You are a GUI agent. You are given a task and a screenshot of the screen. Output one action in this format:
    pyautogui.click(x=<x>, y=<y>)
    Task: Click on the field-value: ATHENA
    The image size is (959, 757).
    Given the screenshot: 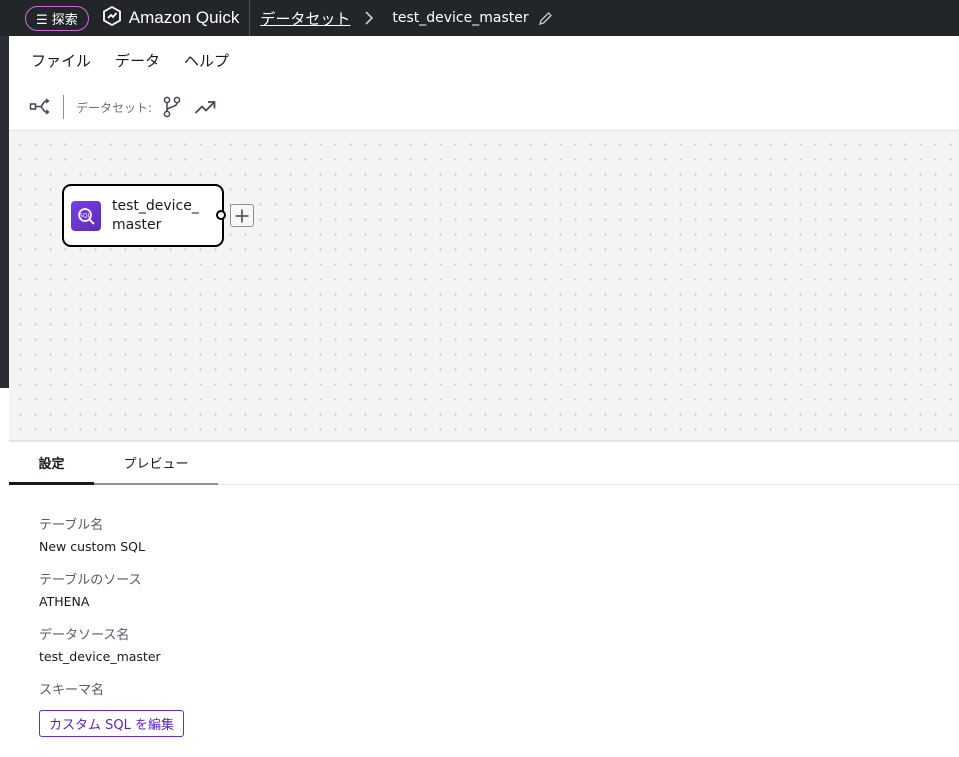 What is the action you would take?
    pyautogui.click(x=64, y=601)
    